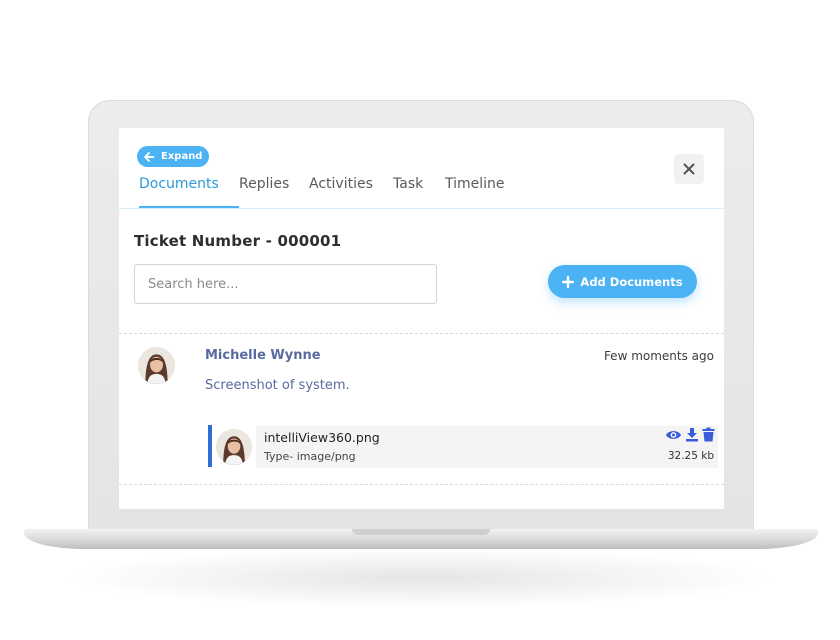 This screenshot has height=640, width=840. I want to click on search-input, so click(285, 284).